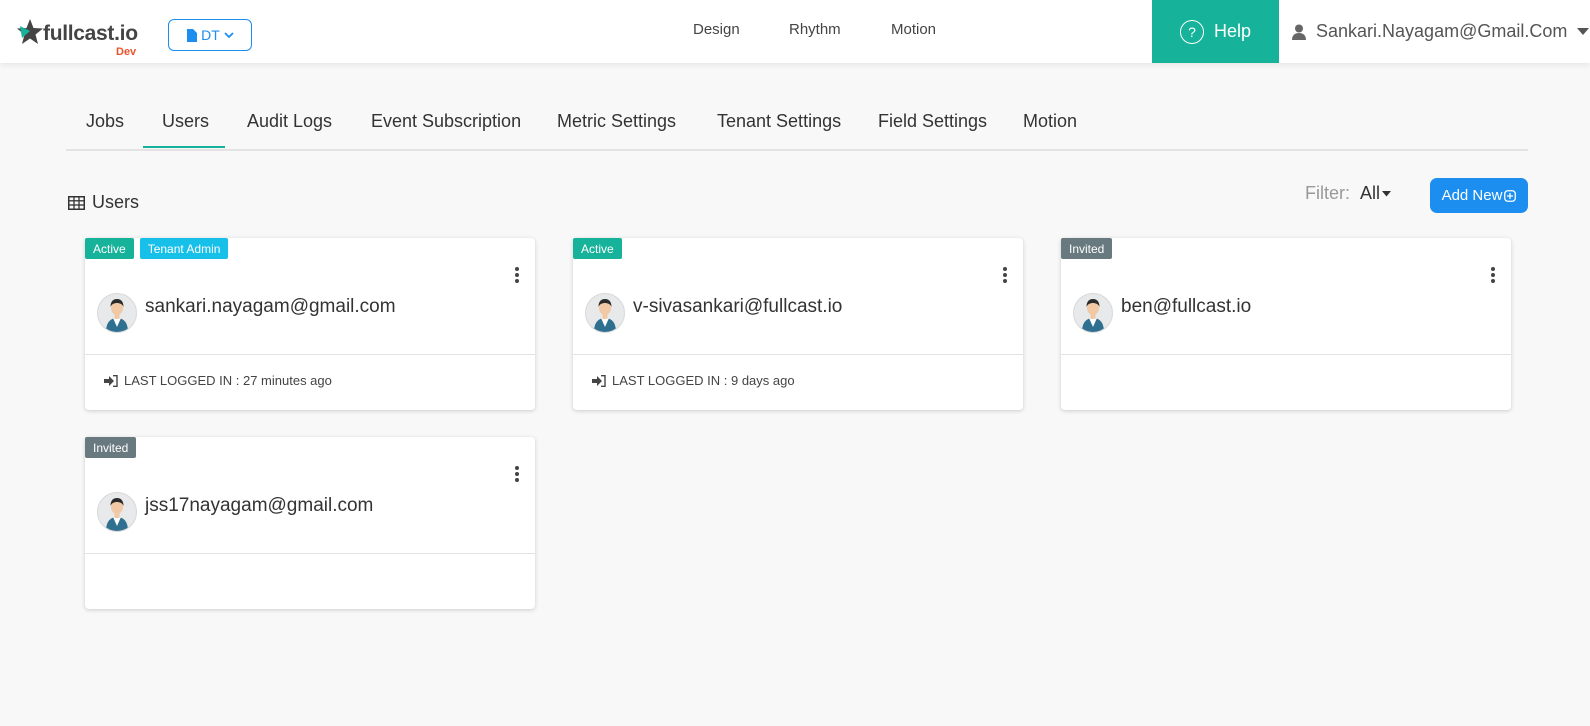 Image resolution: width=1590 pixels, height=726 pixels. What do you see at coordinates (1472, 195) in the screenshot?
I see `add-new-label: Add New` at bounding box center [1472, 195].